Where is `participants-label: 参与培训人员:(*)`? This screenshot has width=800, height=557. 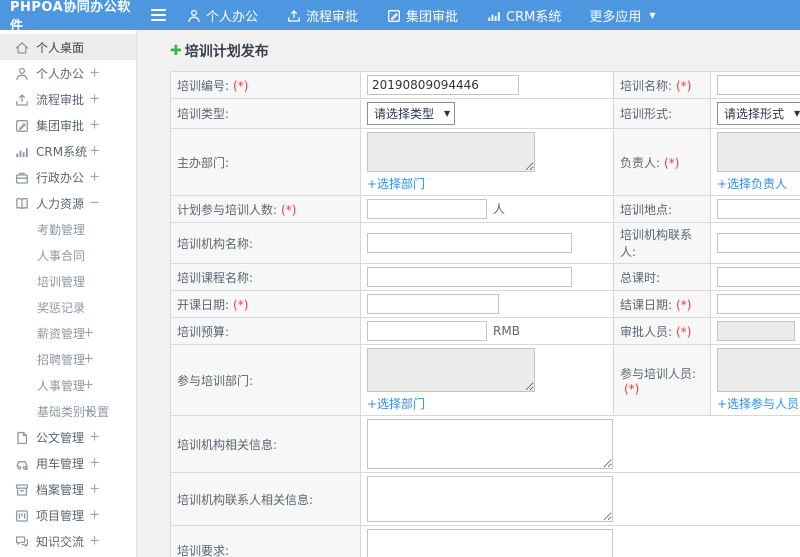 participants-label: 参与培训人员:(*) is located at coordinates (662, 380).